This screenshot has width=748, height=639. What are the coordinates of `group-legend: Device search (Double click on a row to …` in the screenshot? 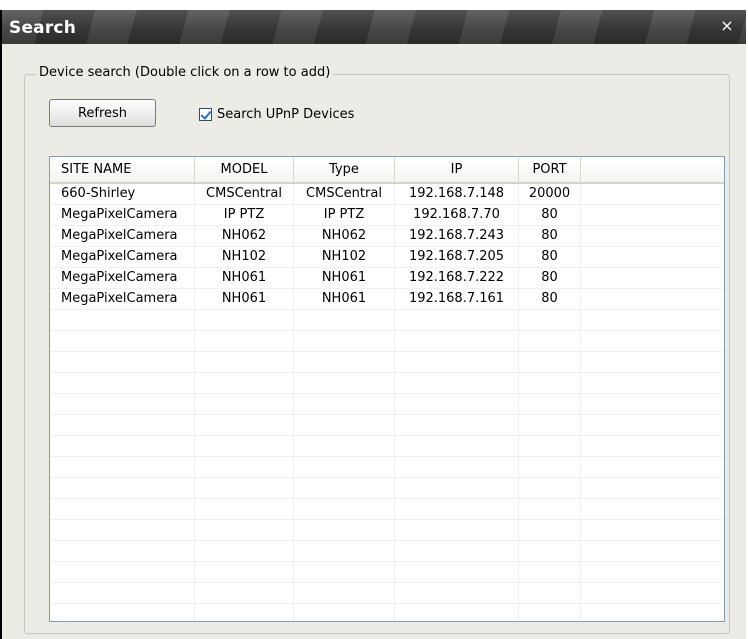 It's located at (185, 72).